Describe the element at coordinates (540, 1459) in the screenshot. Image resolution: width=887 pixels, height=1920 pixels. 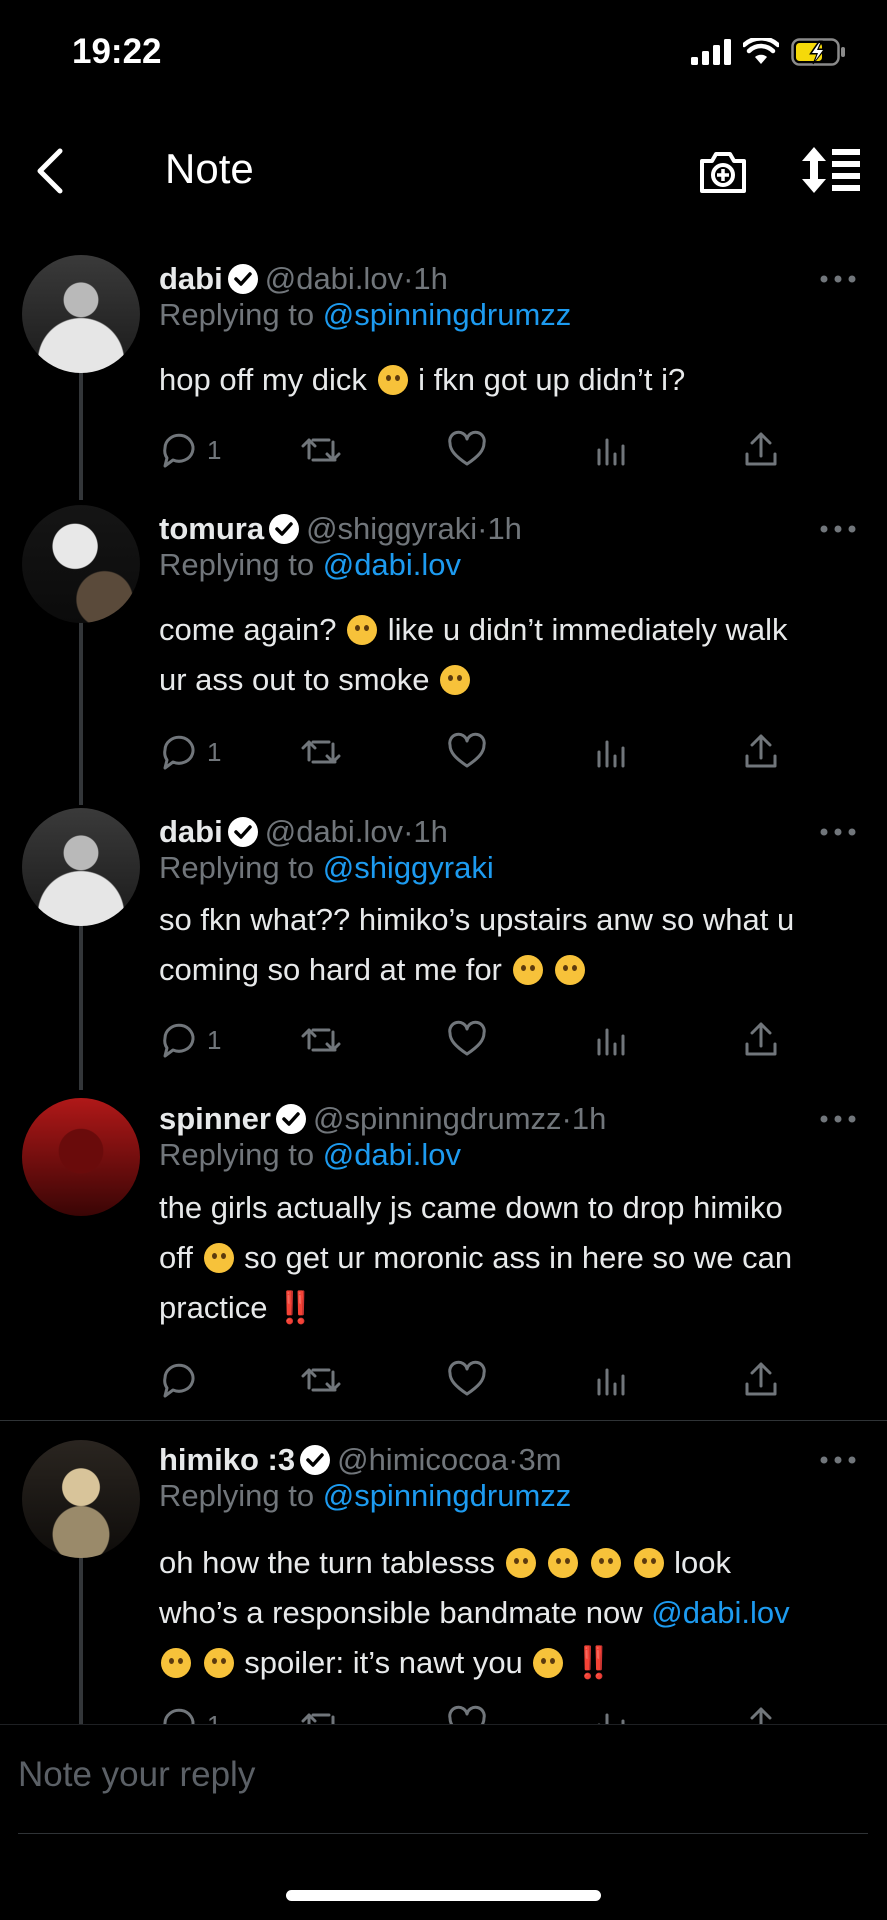
I see `timestamp: 3m` at that location.